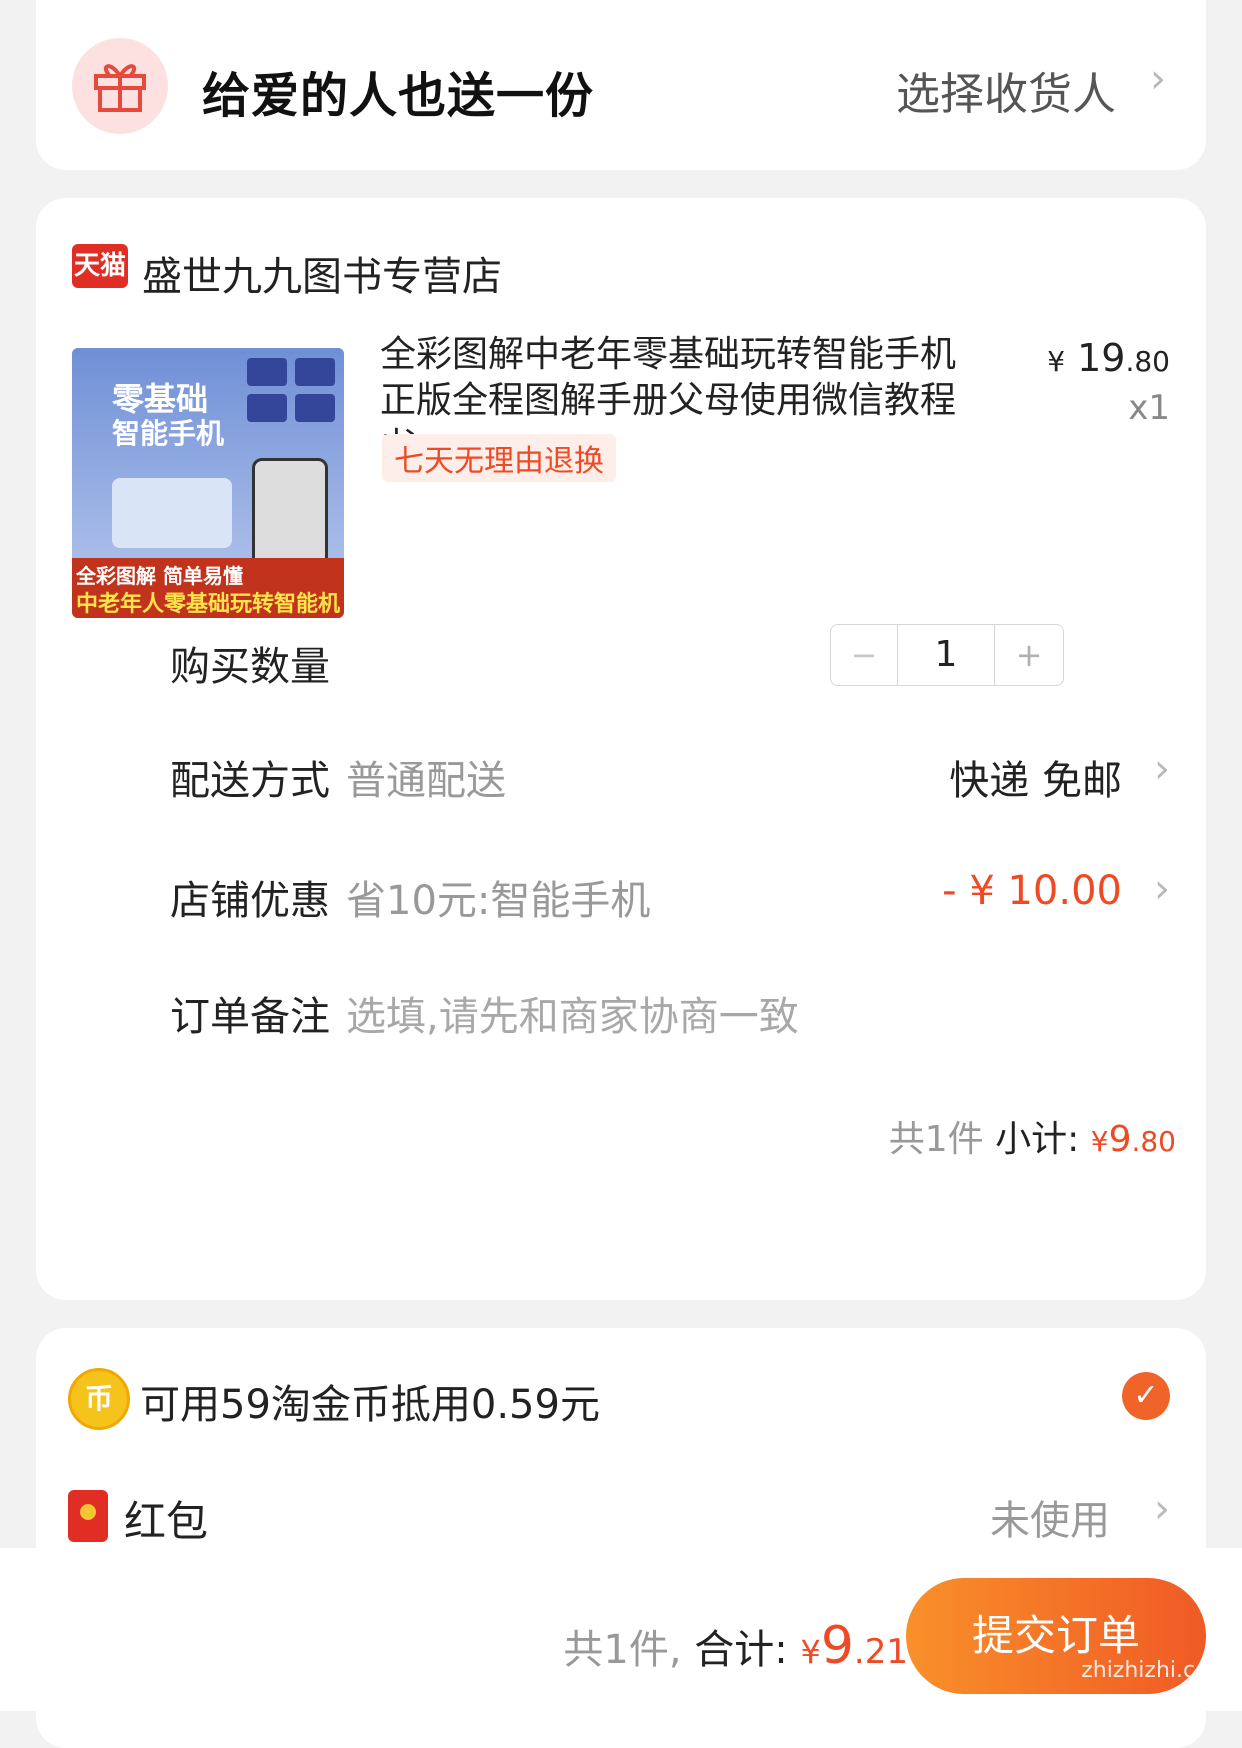 The image size is (1242, 1748). I want to click on note-label: 订单备注, so click(250, 1017).